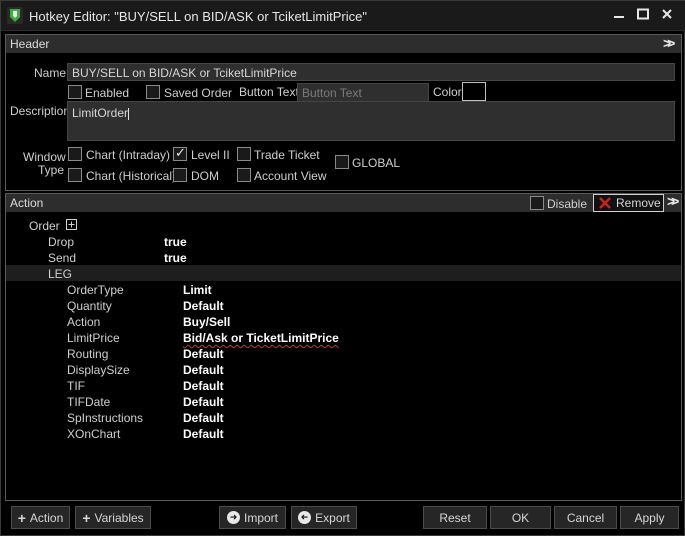 Image resolution: width=685 pixels, height=536 pixels. I want to click on window-type-chart-intraday-checkbox, so click(75, 154).